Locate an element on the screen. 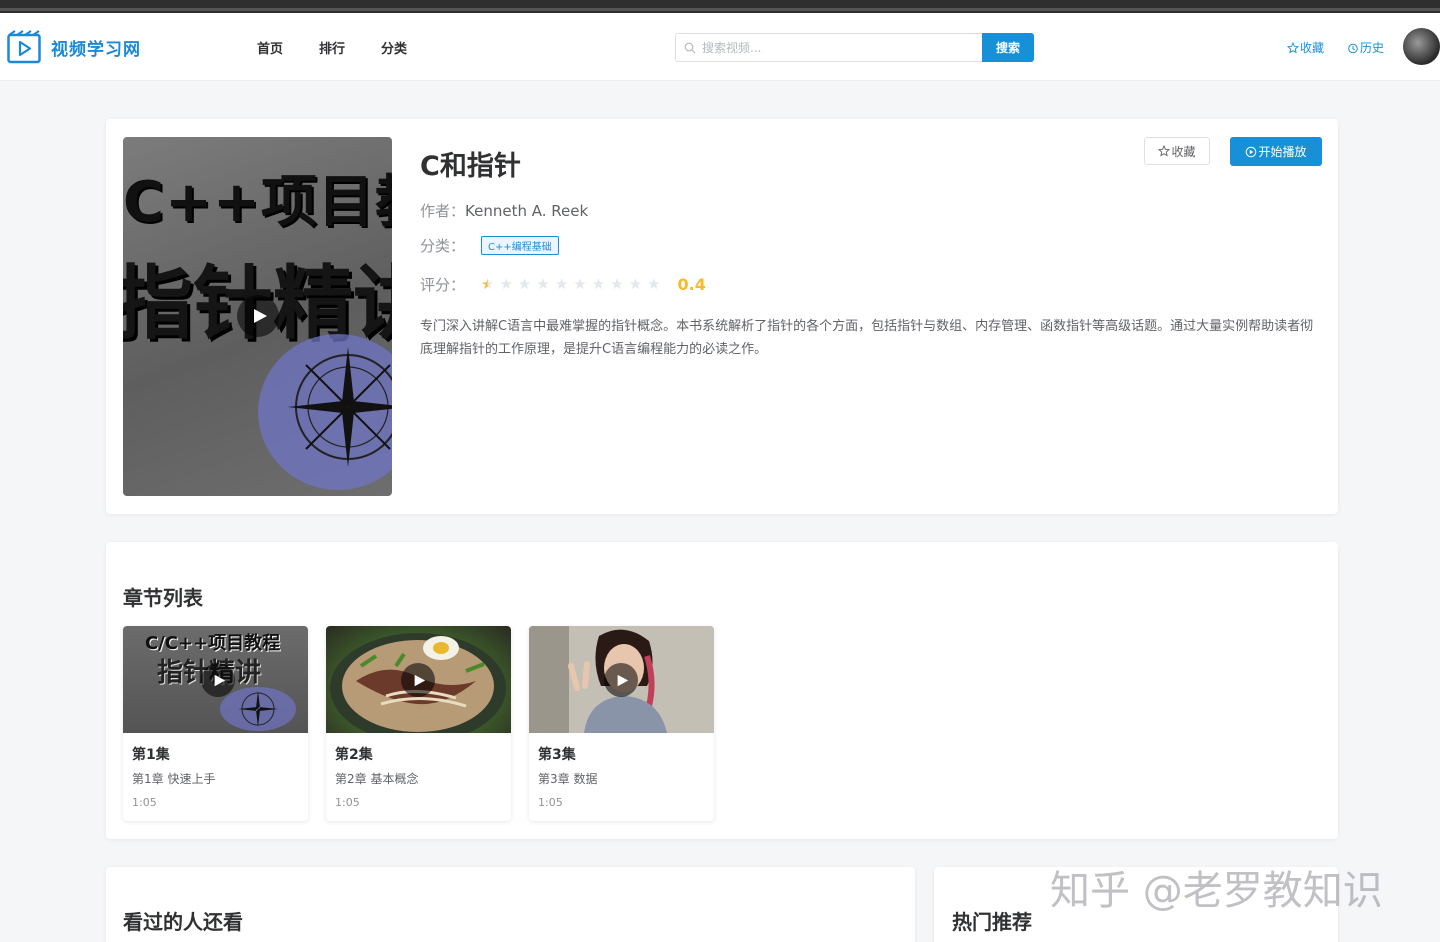  author-name: Kenneth A. Reek is located at coordinates (527, 210).